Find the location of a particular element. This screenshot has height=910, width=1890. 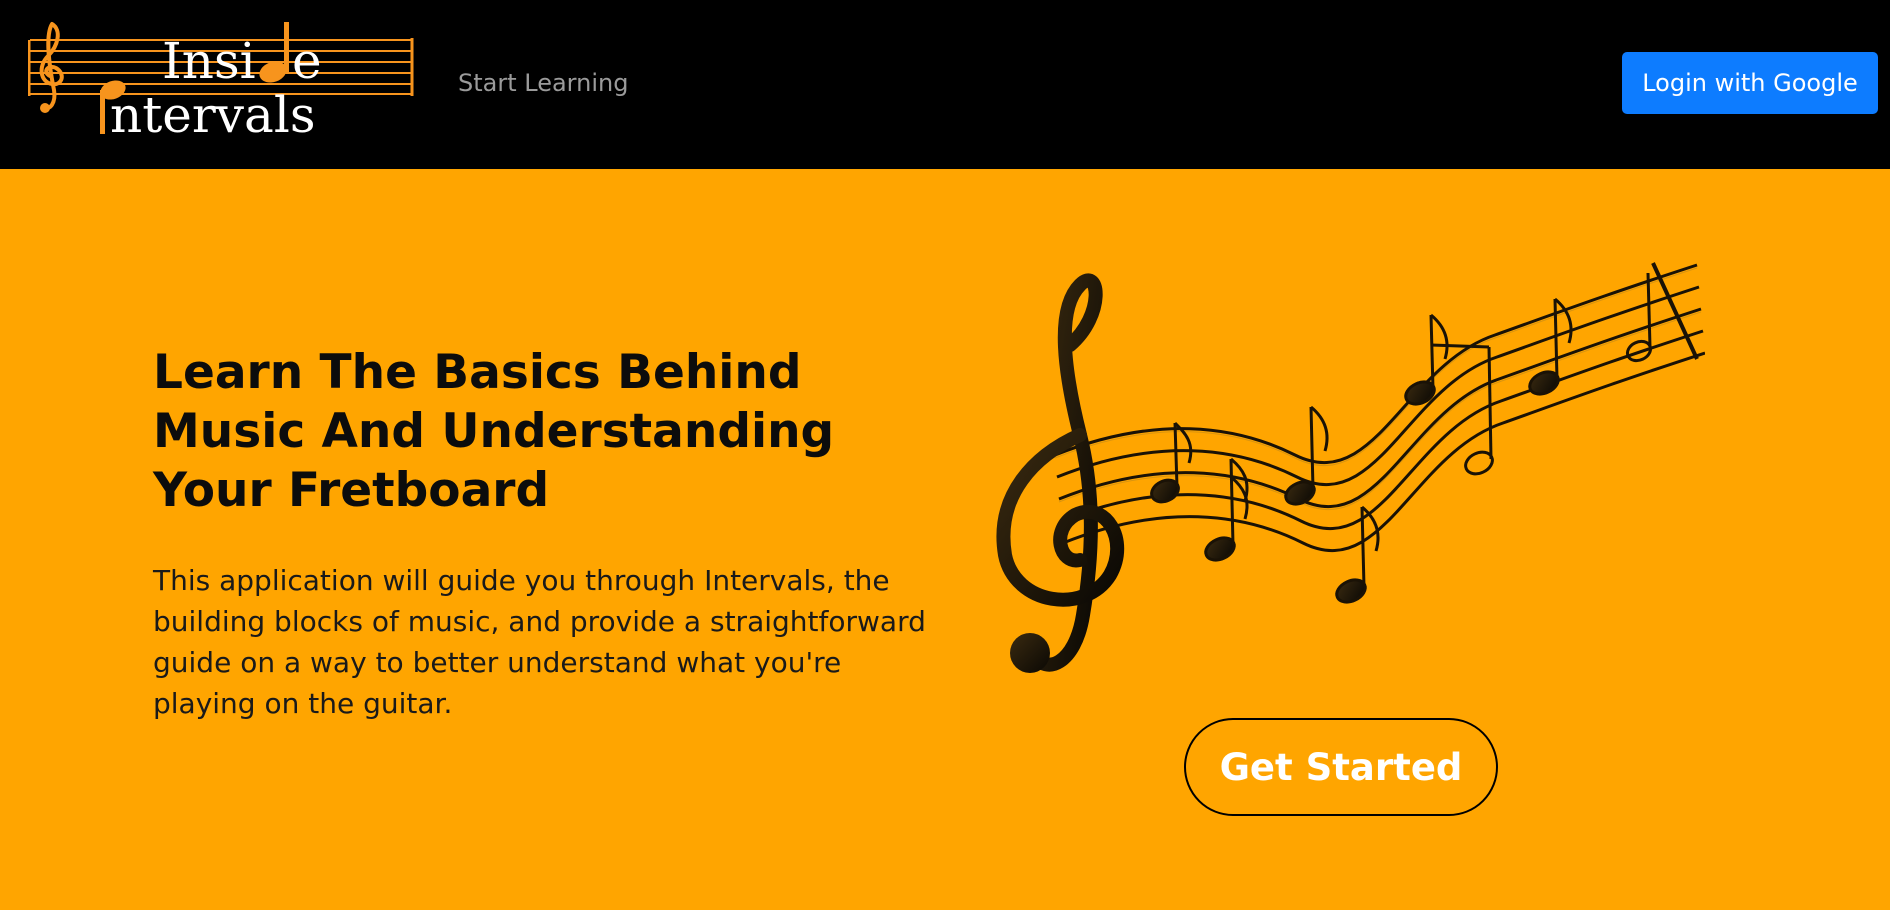

logo-text-line1: Insi is located at coordinates (209, 61).